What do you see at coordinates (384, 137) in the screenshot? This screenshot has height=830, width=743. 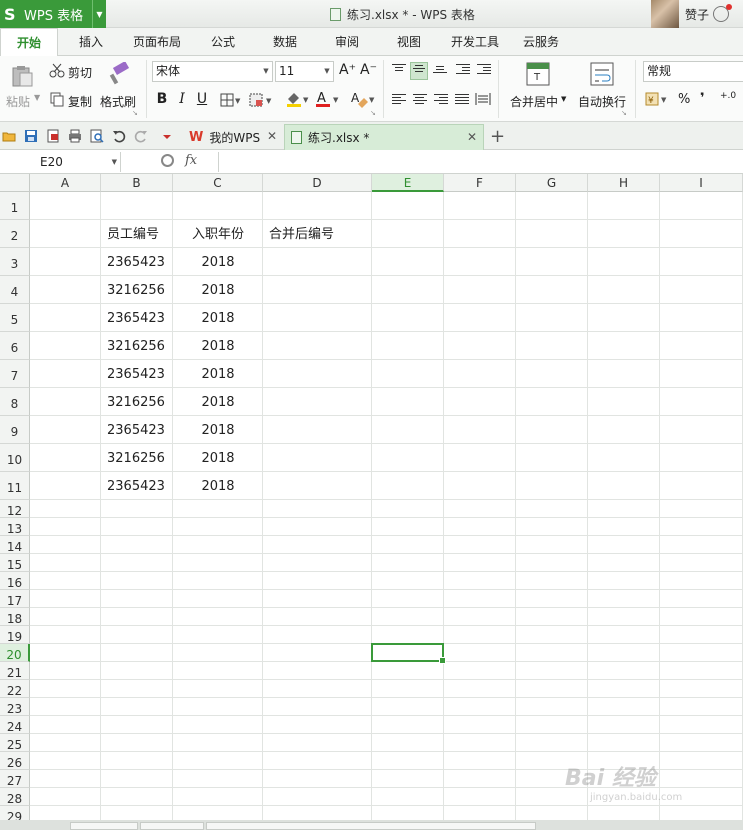 I see `doc-tab-practice: 练习.xlsx * ✕` at bounding box center [384, 137].